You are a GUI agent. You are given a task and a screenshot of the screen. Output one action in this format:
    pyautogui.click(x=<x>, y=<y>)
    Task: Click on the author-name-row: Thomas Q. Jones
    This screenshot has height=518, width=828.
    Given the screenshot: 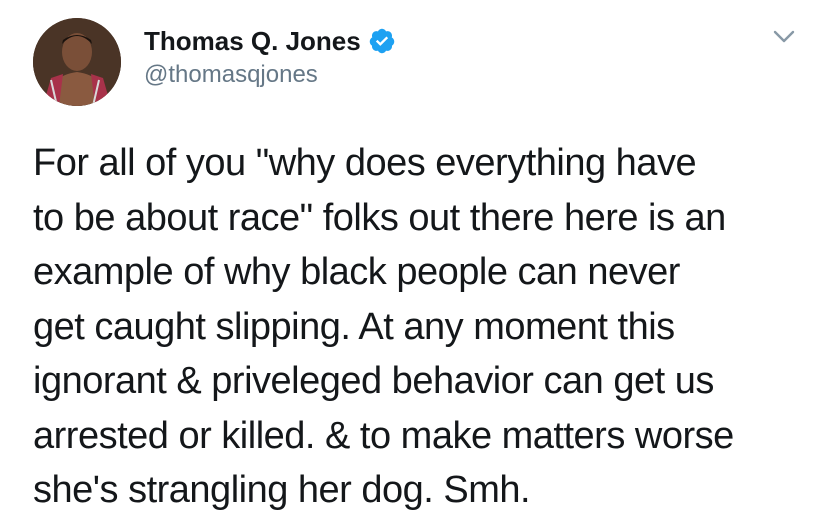 What is the action you would take?
    pyautogui.click(x=270, y=41)
    